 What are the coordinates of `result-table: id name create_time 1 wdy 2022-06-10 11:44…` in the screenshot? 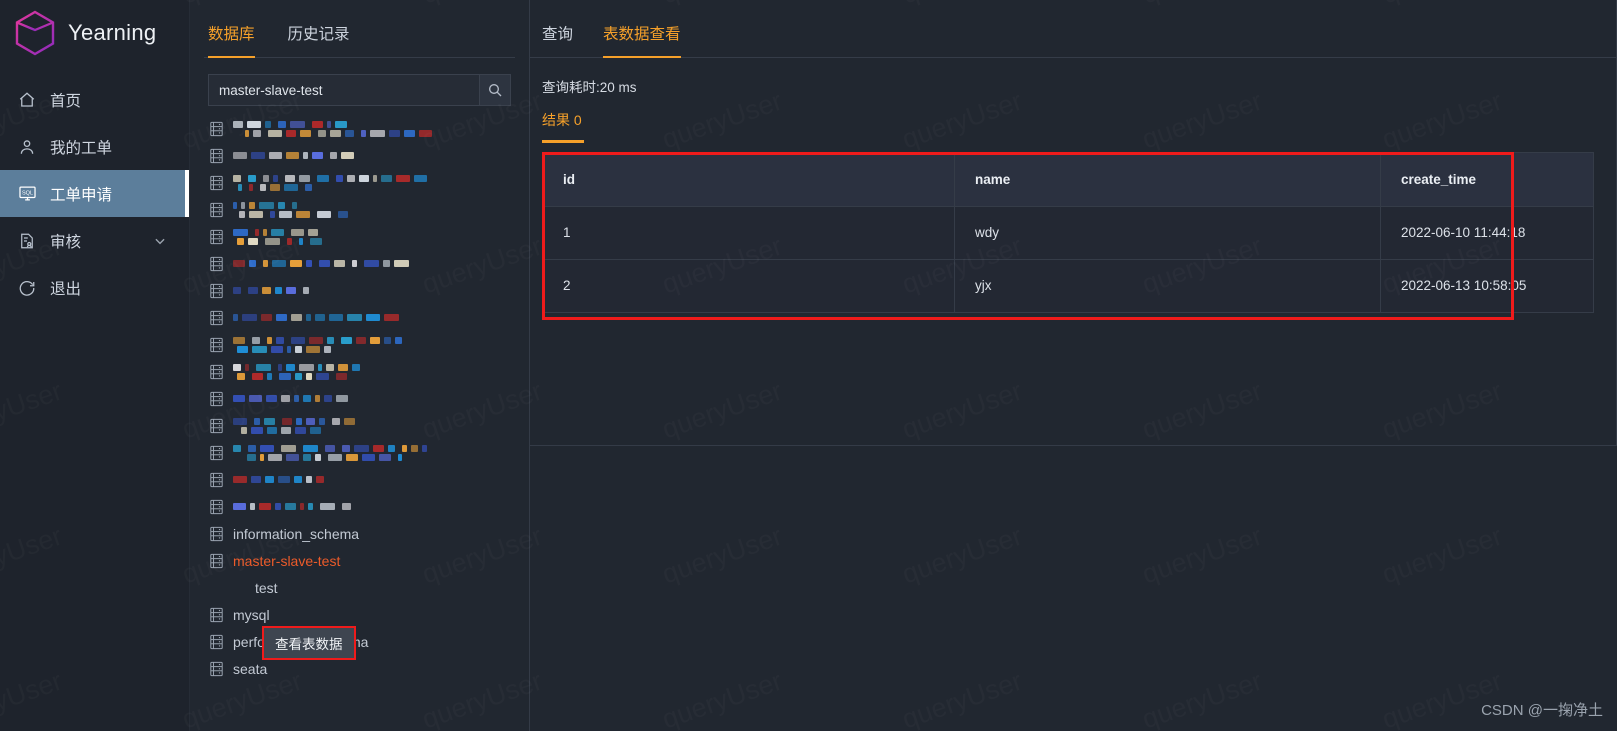 It's located at (1068, 232).